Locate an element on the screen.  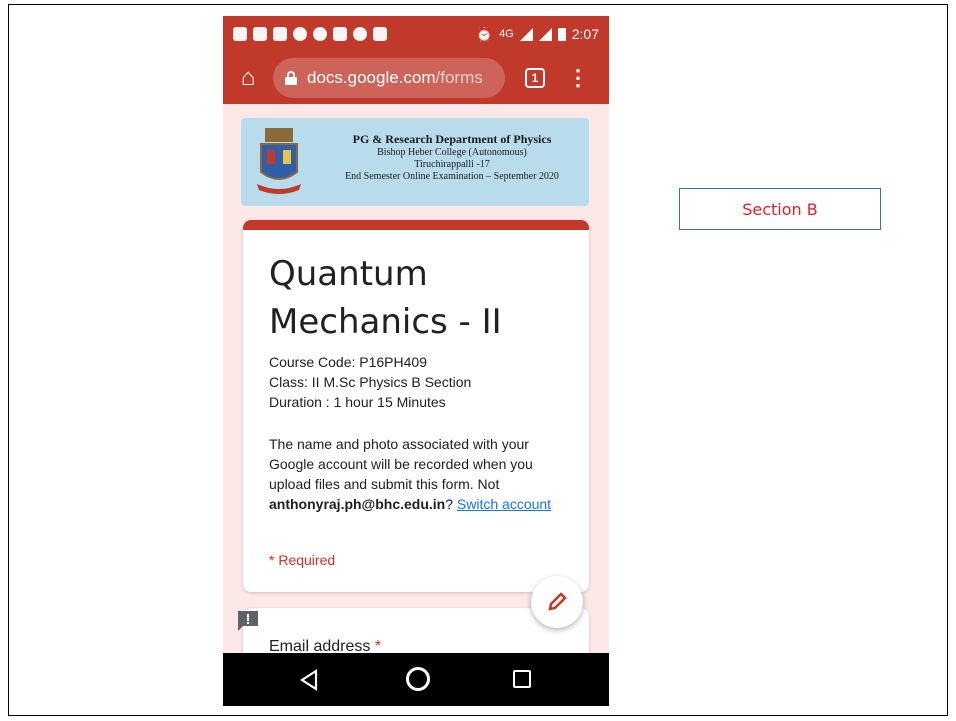
pencil-icon is located at coordinates (557, 601).